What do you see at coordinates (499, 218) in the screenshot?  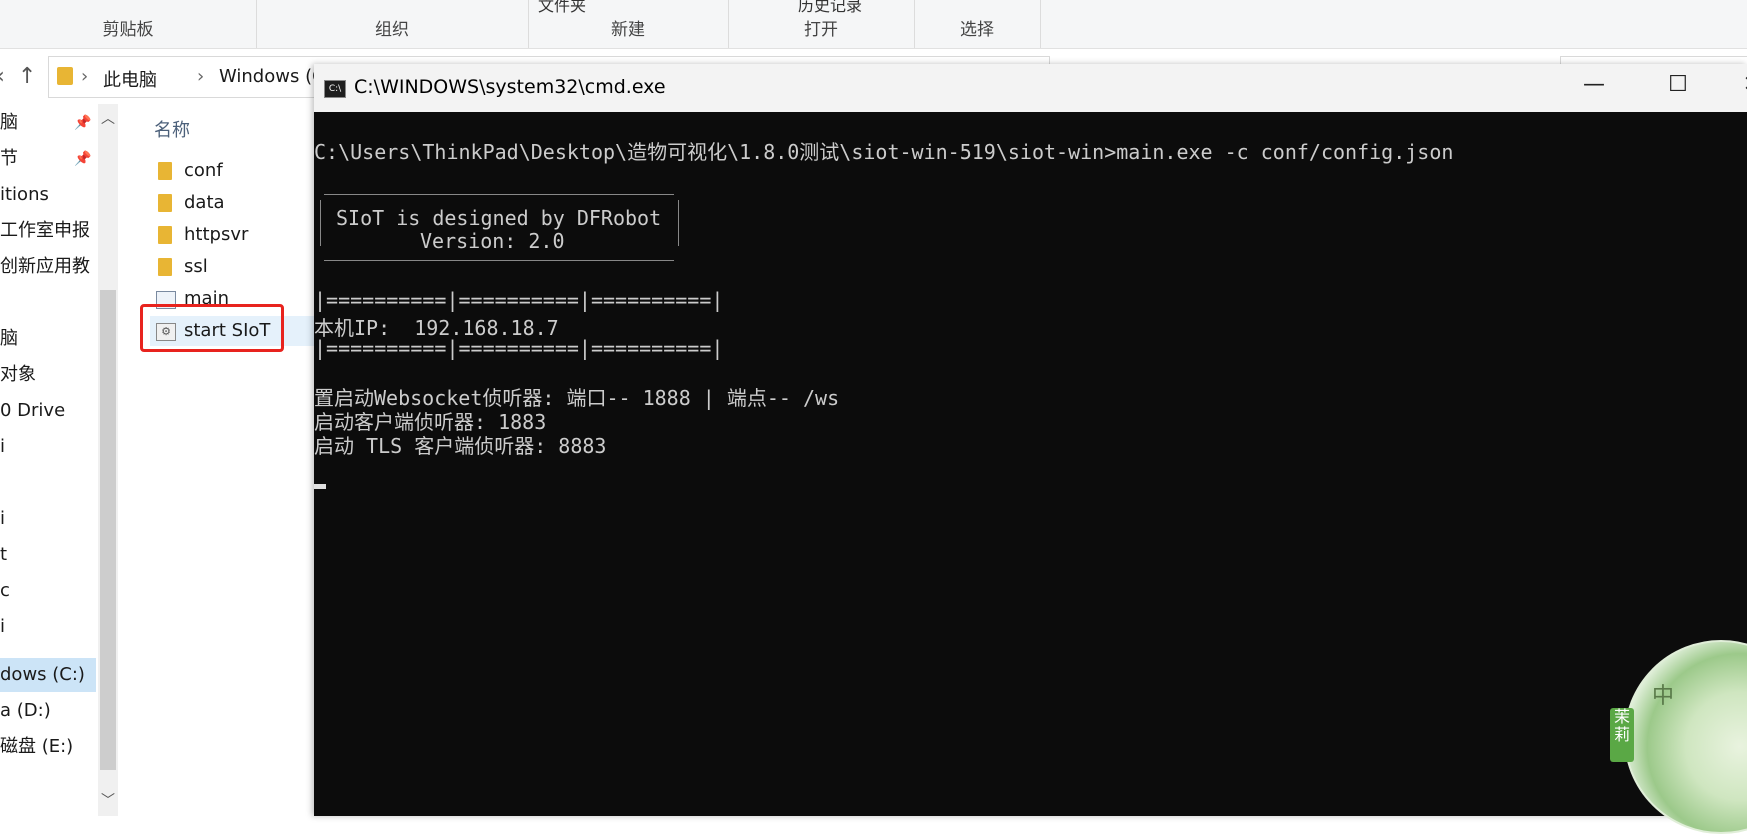 I see `banner-line: SIoT is designed by DFRobot` at bounding box center [499, 218].